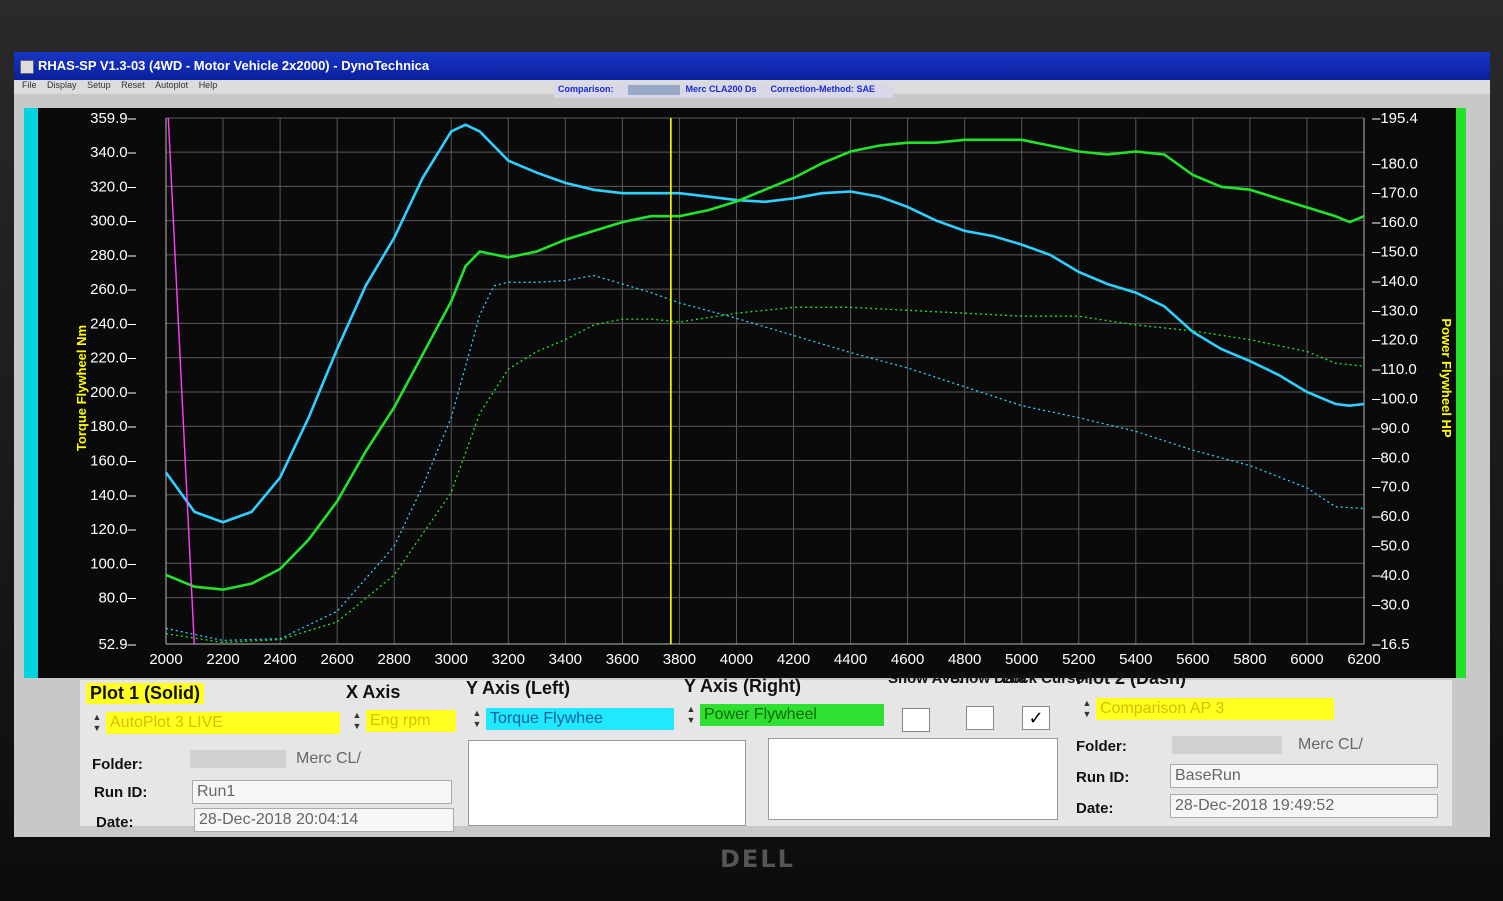  Describe the element at coordinates (99, 85) in the screenshot. I see `menu-setup: Setup` at that location.